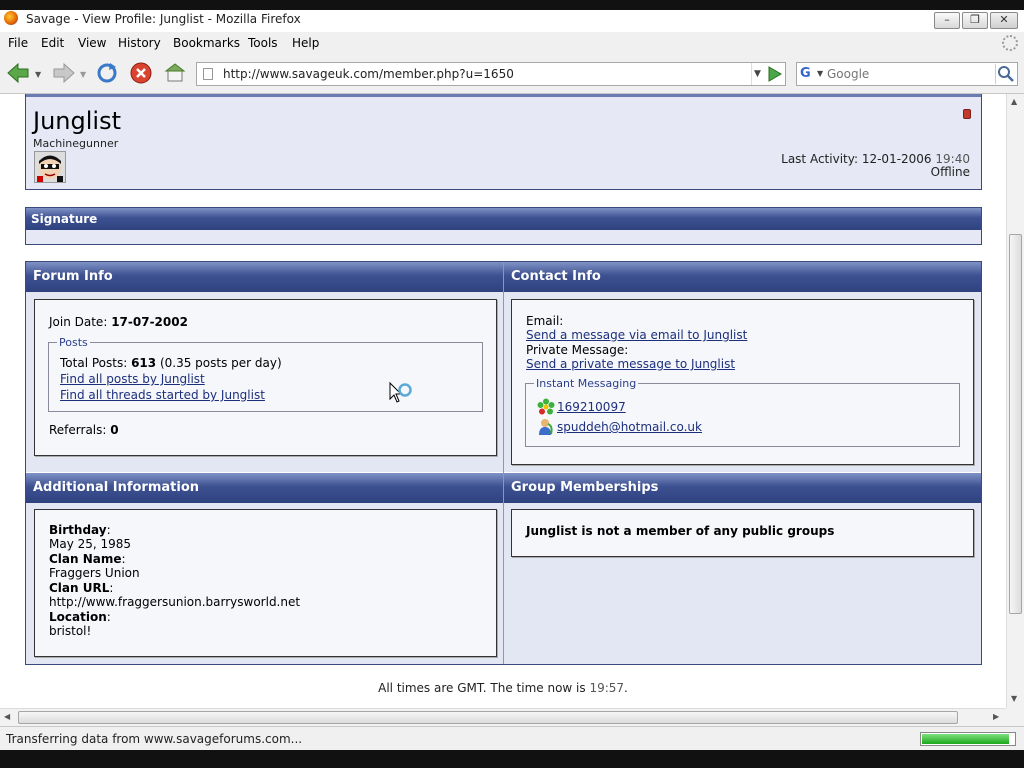 This screenshot has width=1024, height=768. I want to click on find-threads-link: Find all threads started by Junglist, so click(162, 395).